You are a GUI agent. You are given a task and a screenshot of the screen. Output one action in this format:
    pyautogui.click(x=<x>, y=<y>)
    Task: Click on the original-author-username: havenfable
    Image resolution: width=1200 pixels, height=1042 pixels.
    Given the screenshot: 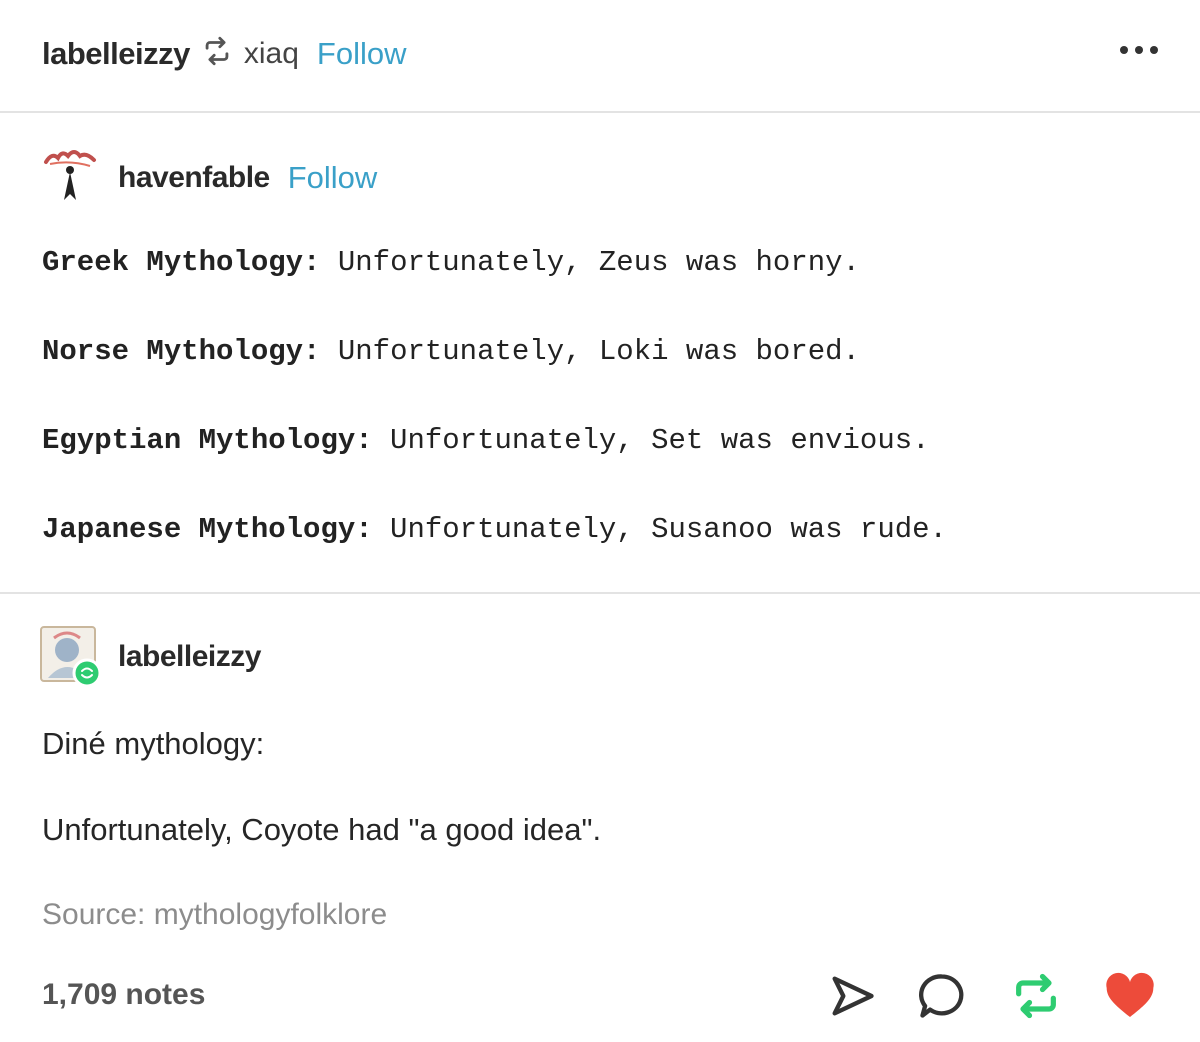 What is the action you would take?
    pyautogui.click(x=194, y=178)
    